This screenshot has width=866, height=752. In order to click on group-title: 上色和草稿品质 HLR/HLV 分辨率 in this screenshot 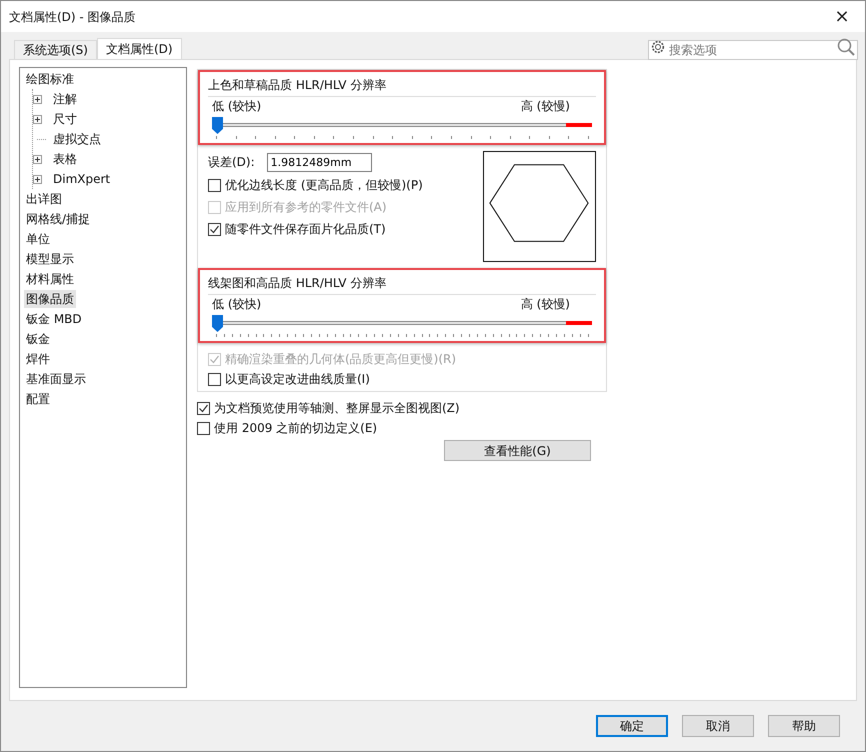, I will do `click(402, 86)`.